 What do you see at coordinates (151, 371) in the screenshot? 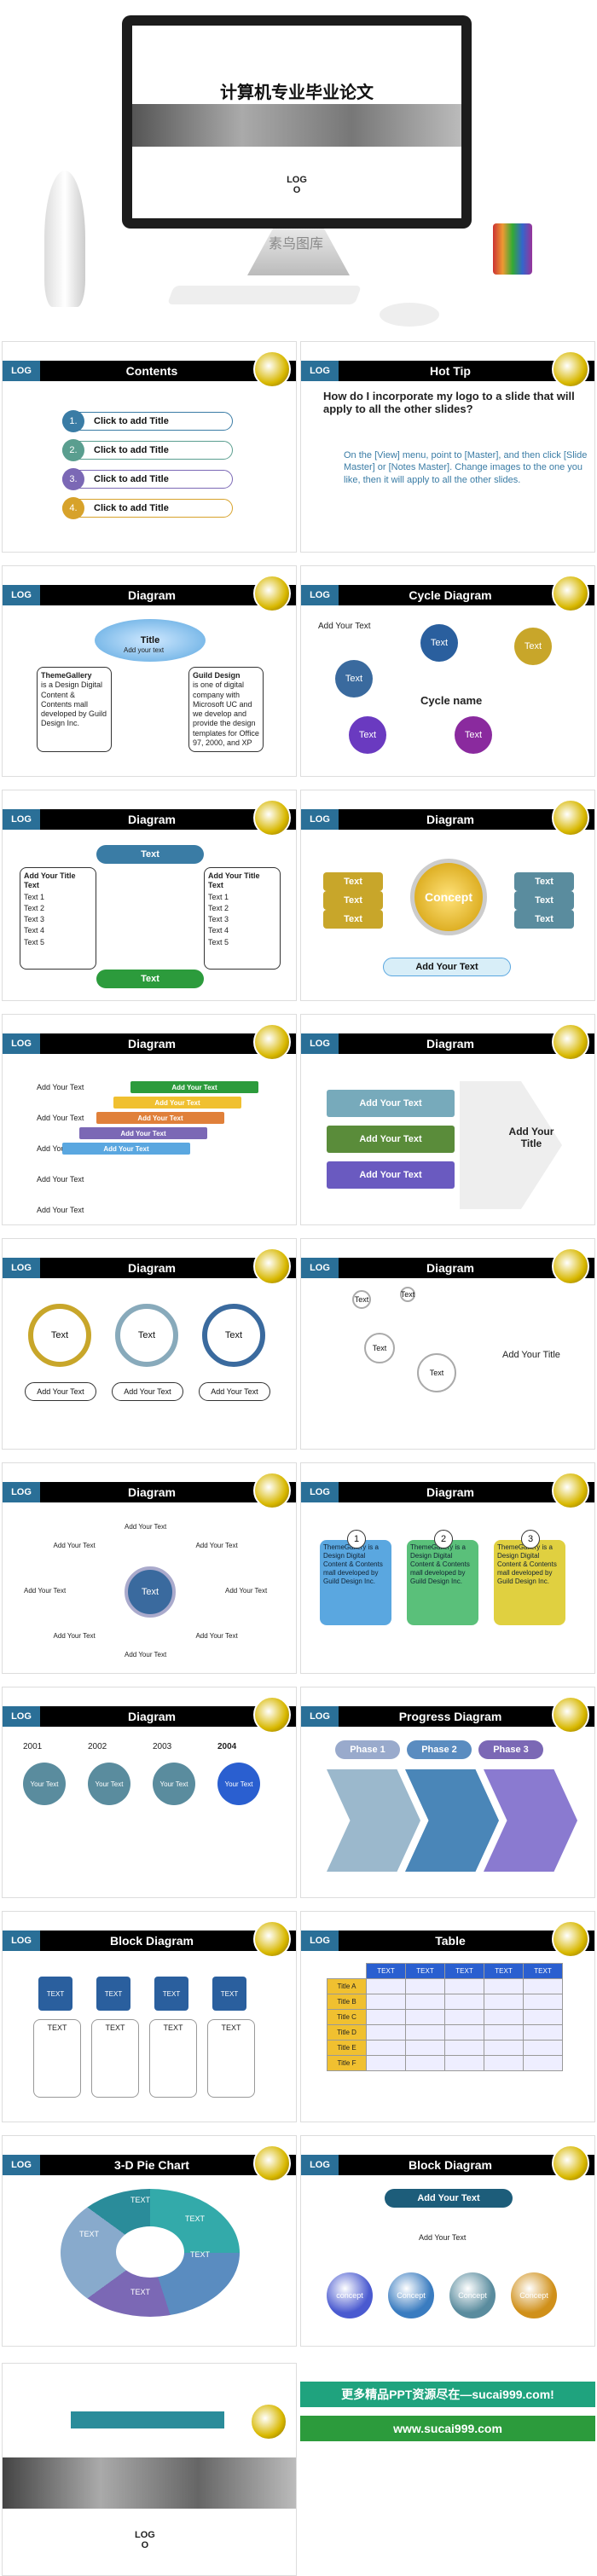
I see `slide-title: Contents` at bounding box center [151, 371].